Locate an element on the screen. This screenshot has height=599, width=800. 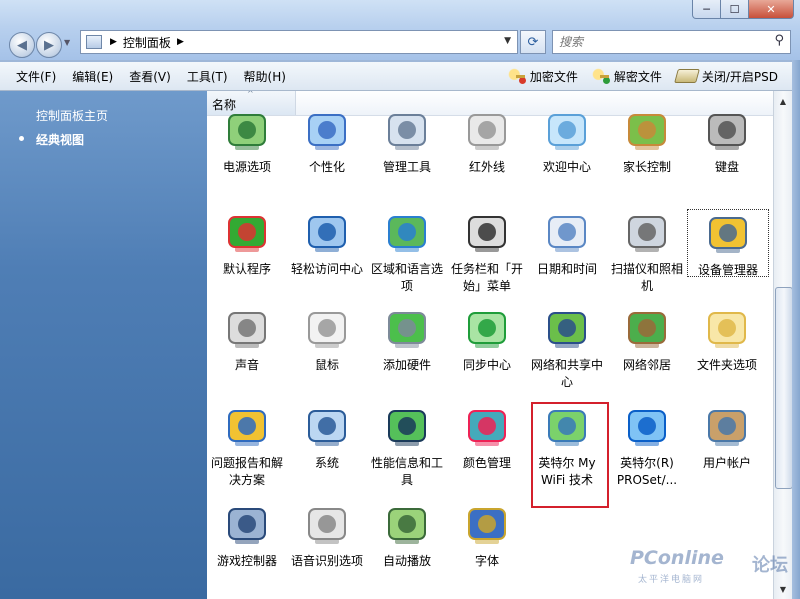
control-panel-item-label: 欢迎中心 is located at coordinates (566, 167).